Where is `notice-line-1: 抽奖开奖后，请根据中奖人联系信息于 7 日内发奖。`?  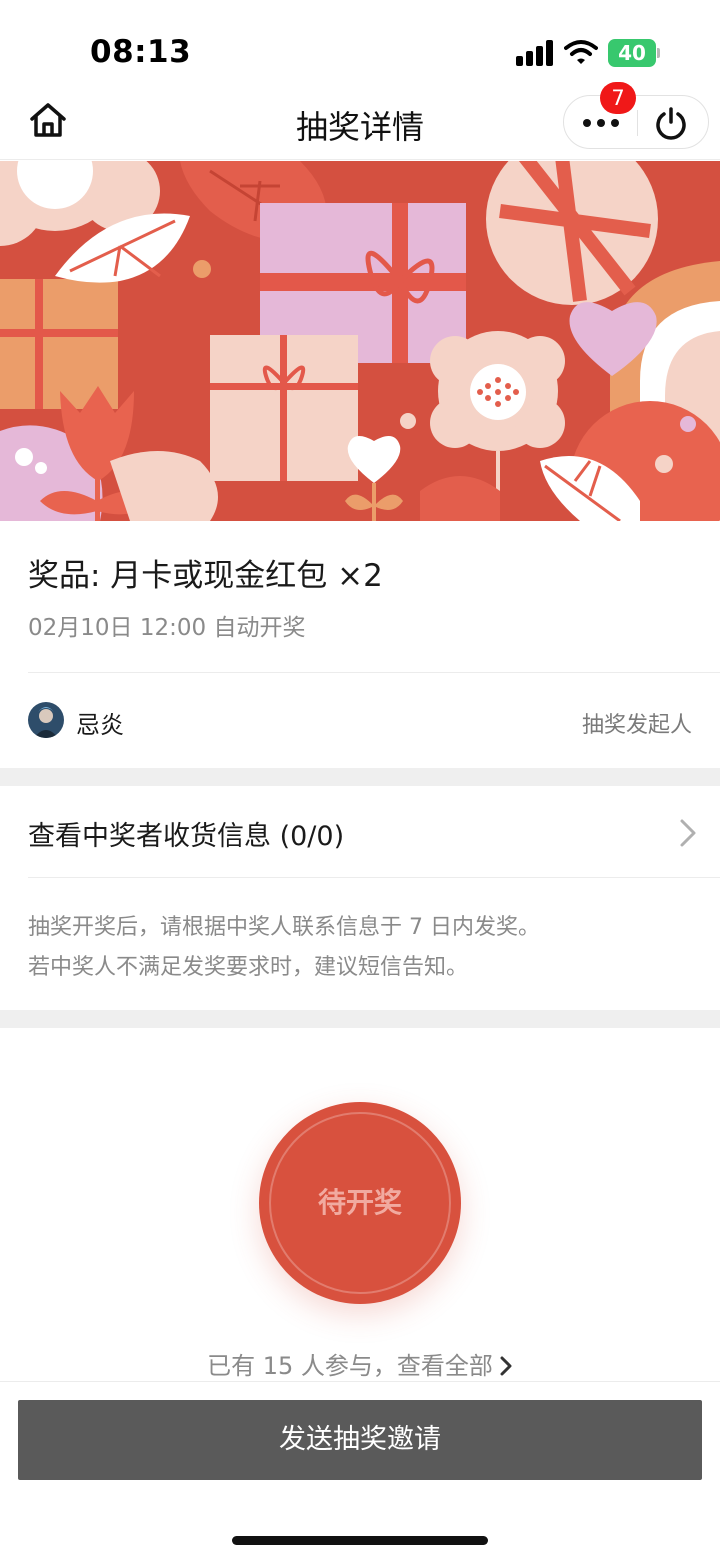 notice-line-1: 抽奖开奖后，请根据中奖人联系信息于 7 日内发奖。 is located at coordinates (284, 927).